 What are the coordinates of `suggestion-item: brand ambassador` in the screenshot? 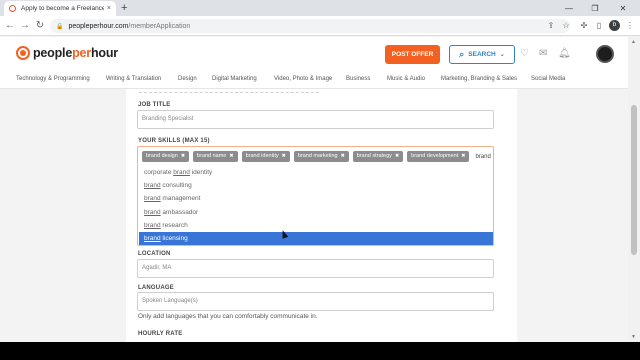 It's located at (316, 212).